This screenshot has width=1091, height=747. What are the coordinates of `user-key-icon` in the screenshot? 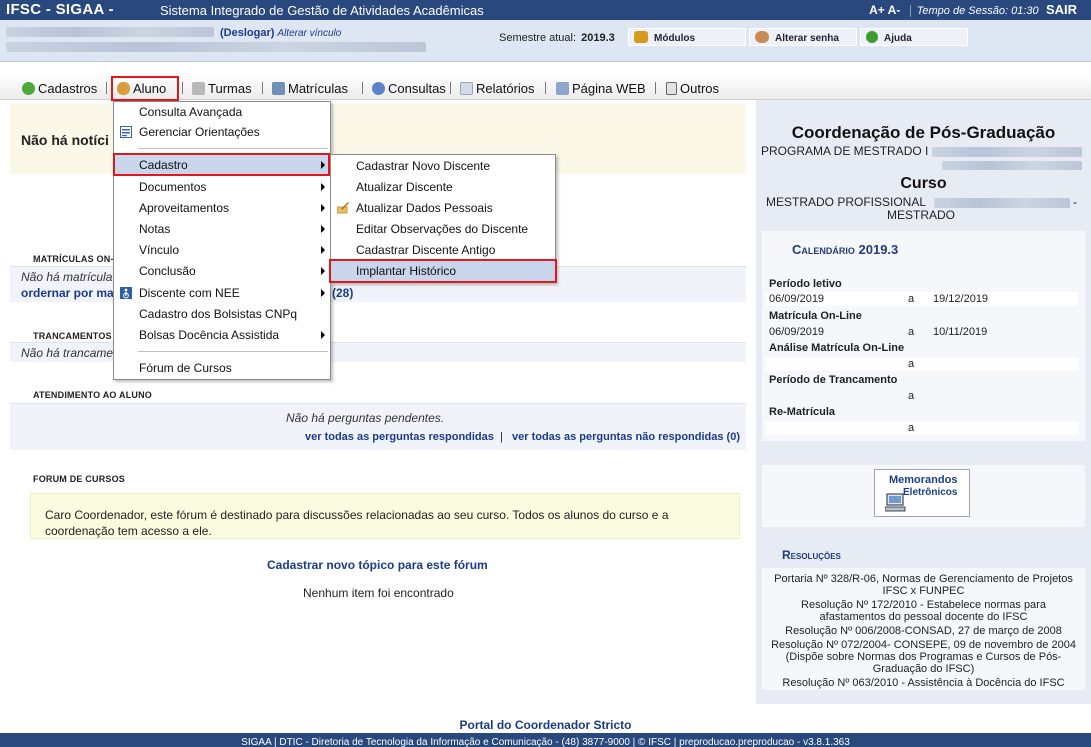 It's located at (762, 37).